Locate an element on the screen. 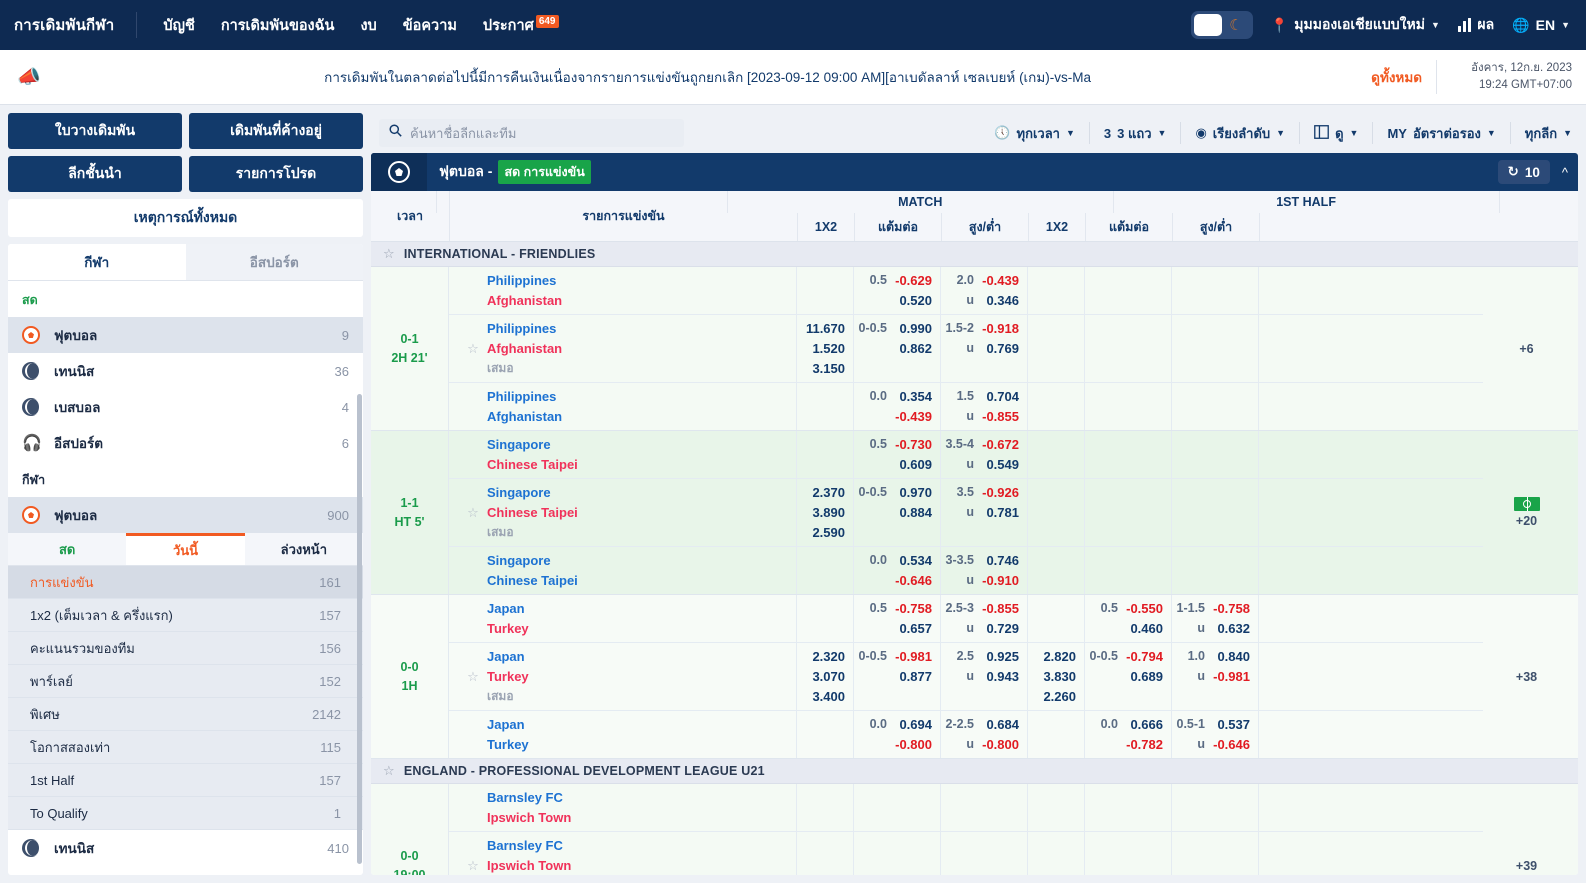 This screenshot has height=883, width=1586. market-item-1x2: 1x2 (เต็มเวลา & ครึ่งแรก) 157 is located at coordinates (185, 615).